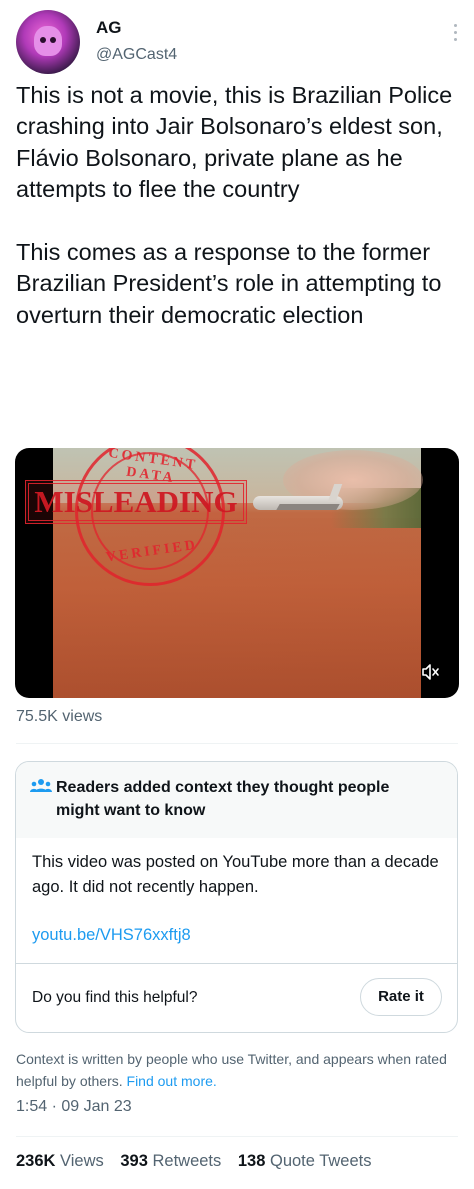  What do you see at coordinates (41, 786) in the screenshot?
I see `people-icon` at bounding box center [41, 786].